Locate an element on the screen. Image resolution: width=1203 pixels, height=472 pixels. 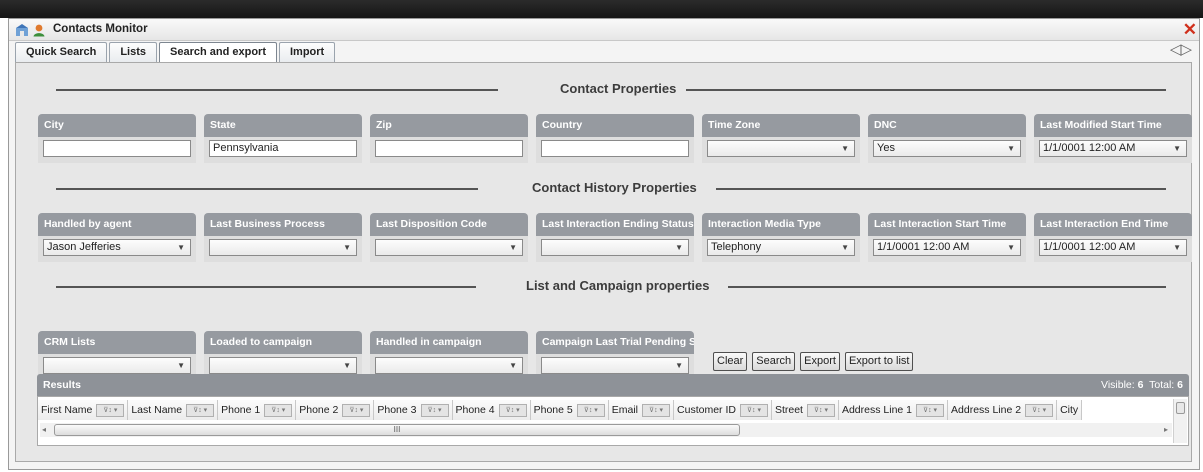
scroll-right-icon: ▸ is located at coordinates (1166, 430).